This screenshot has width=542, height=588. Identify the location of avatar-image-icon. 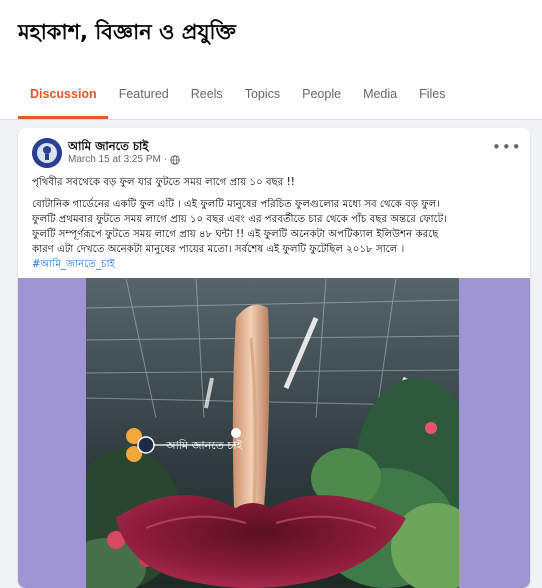
(47, 153).